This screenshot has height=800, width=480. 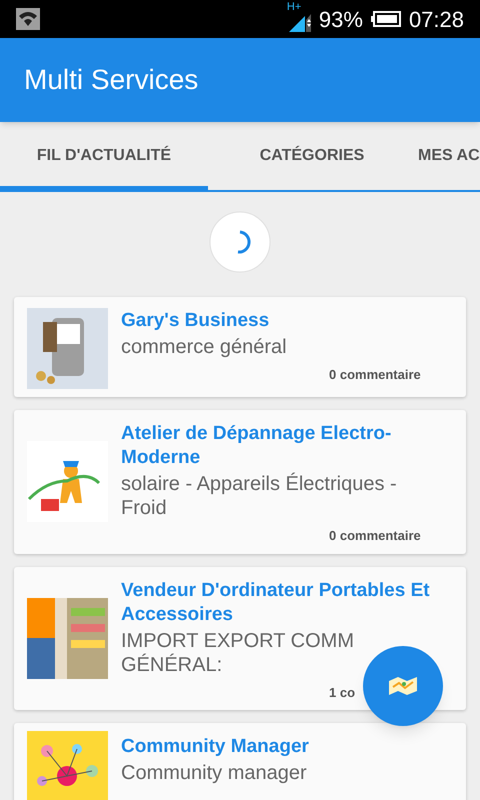 I want to click on wifi-icon, so click(x=28, y=19).